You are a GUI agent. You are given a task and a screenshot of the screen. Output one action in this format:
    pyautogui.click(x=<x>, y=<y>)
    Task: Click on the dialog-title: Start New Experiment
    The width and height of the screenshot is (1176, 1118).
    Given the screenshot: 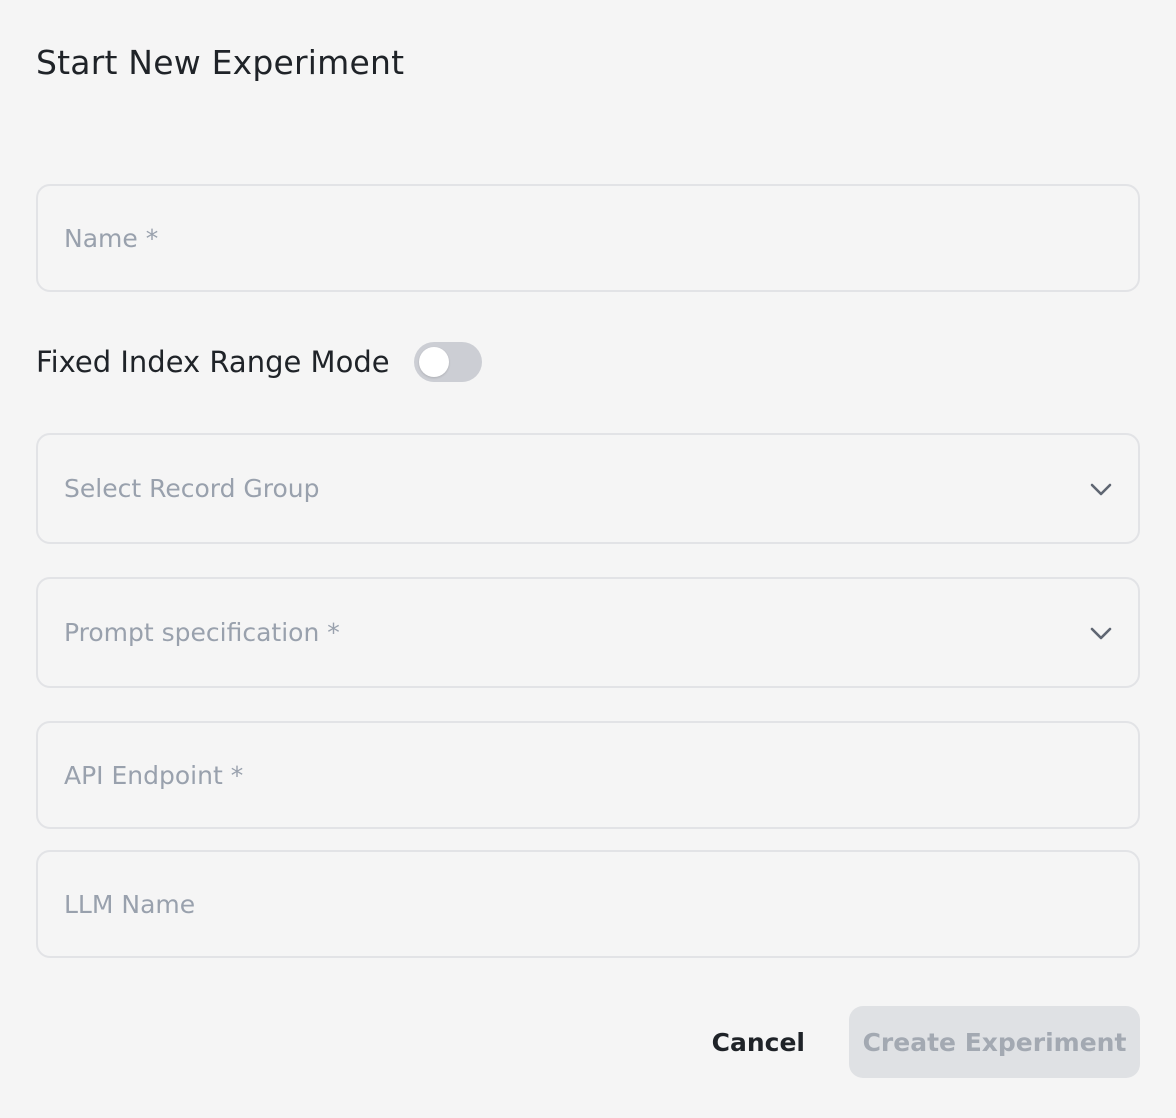 What is the action you would take?
    pyautogui.click(x=220, y=62)
    